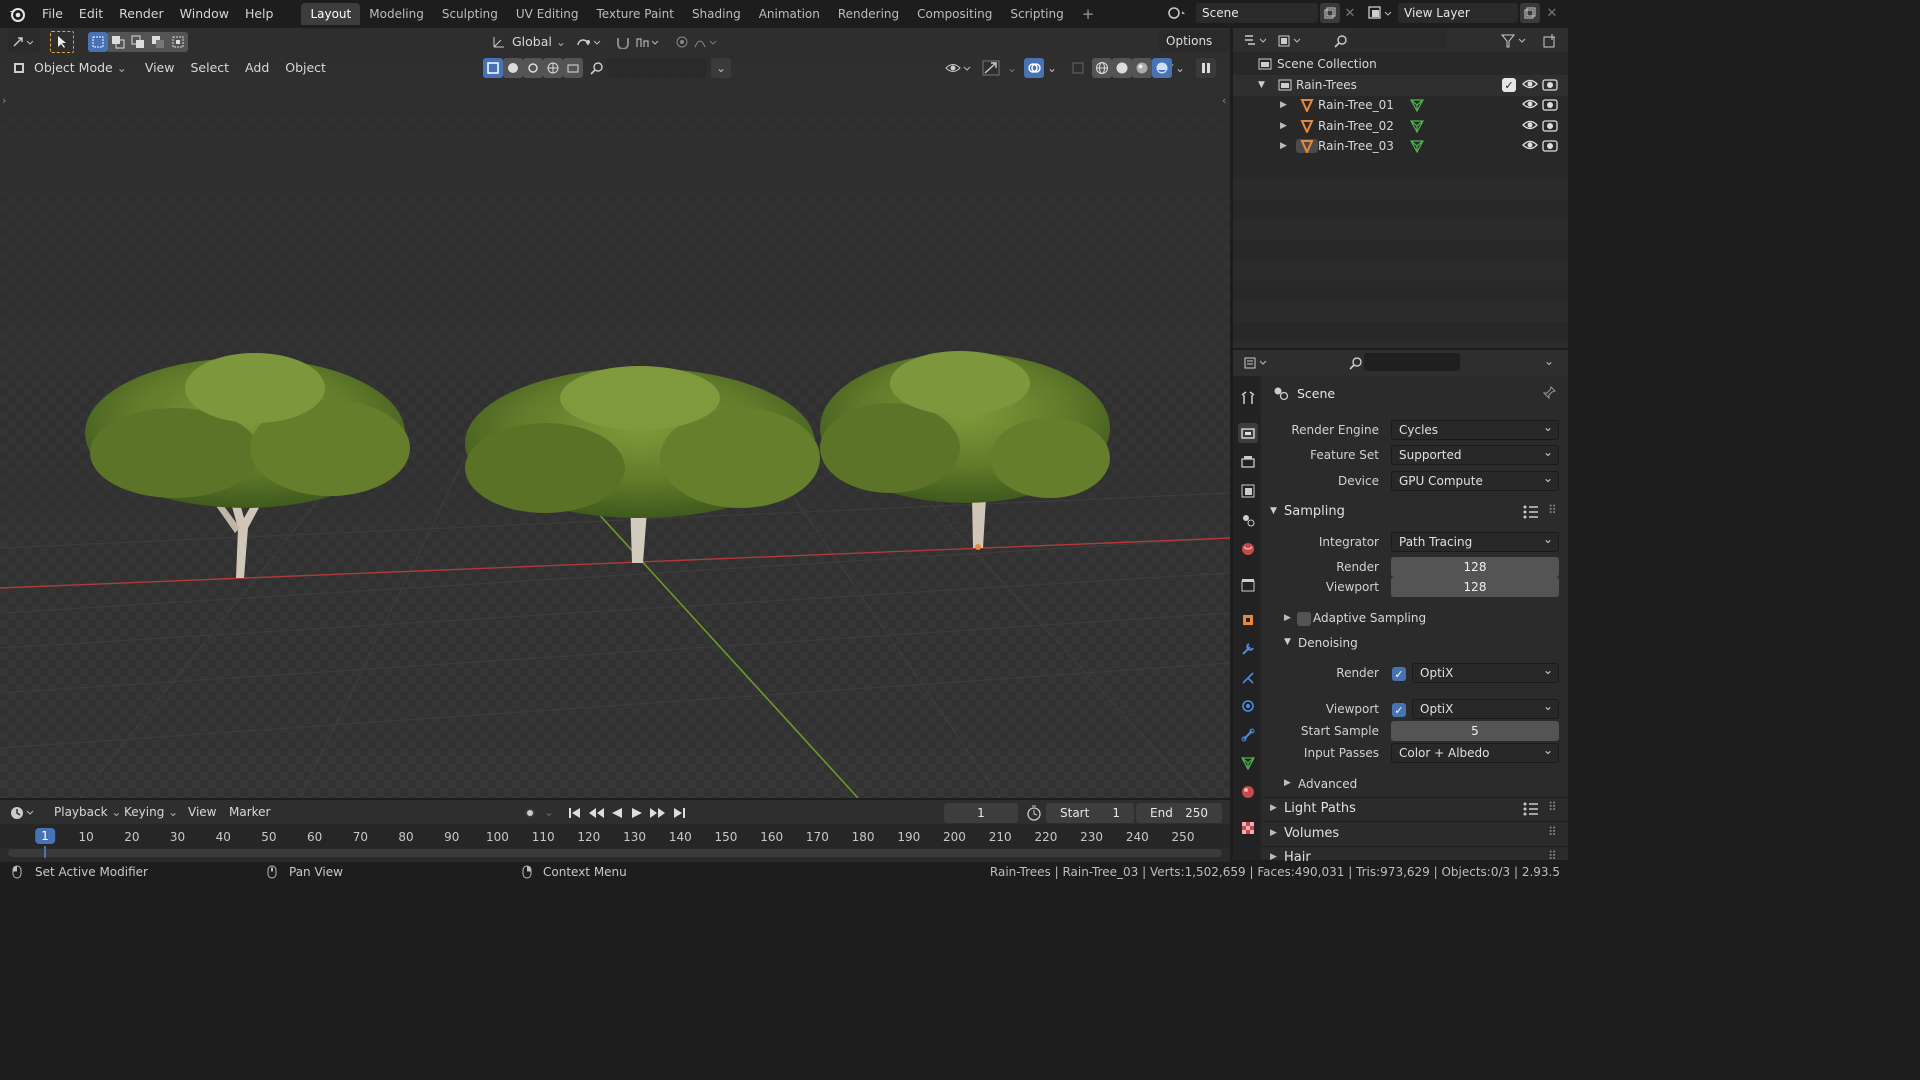 This screenshot has width=1920, height=1080. Describe the element at coordinates (1248, 735) in the screenshot. I see `constraints-tab-icon` at that location.